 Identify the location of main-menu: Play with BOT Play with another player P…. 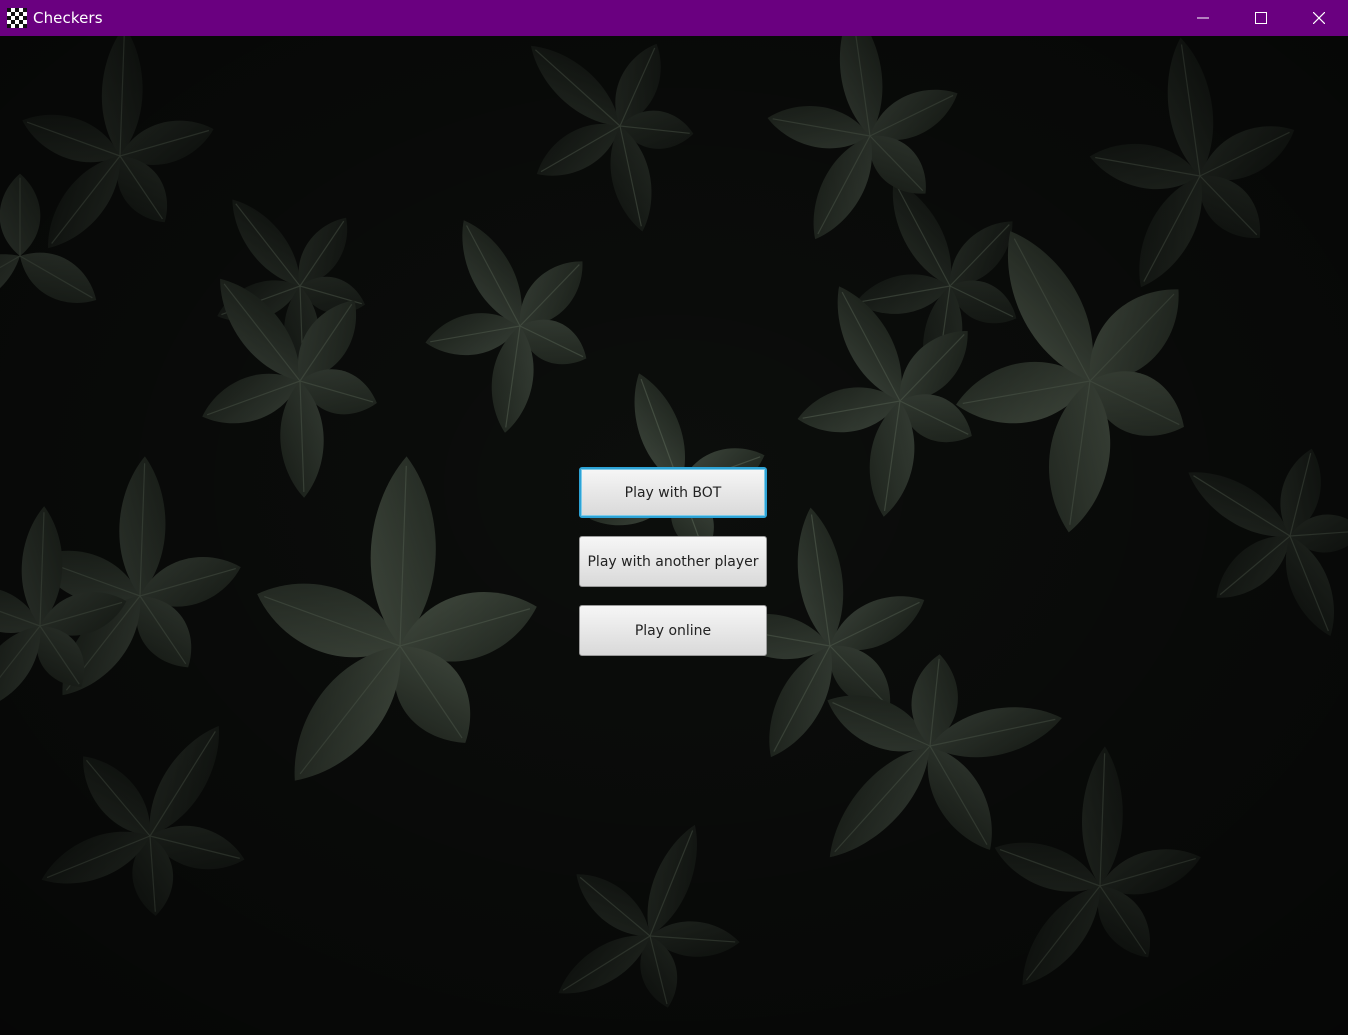
(673, 561).